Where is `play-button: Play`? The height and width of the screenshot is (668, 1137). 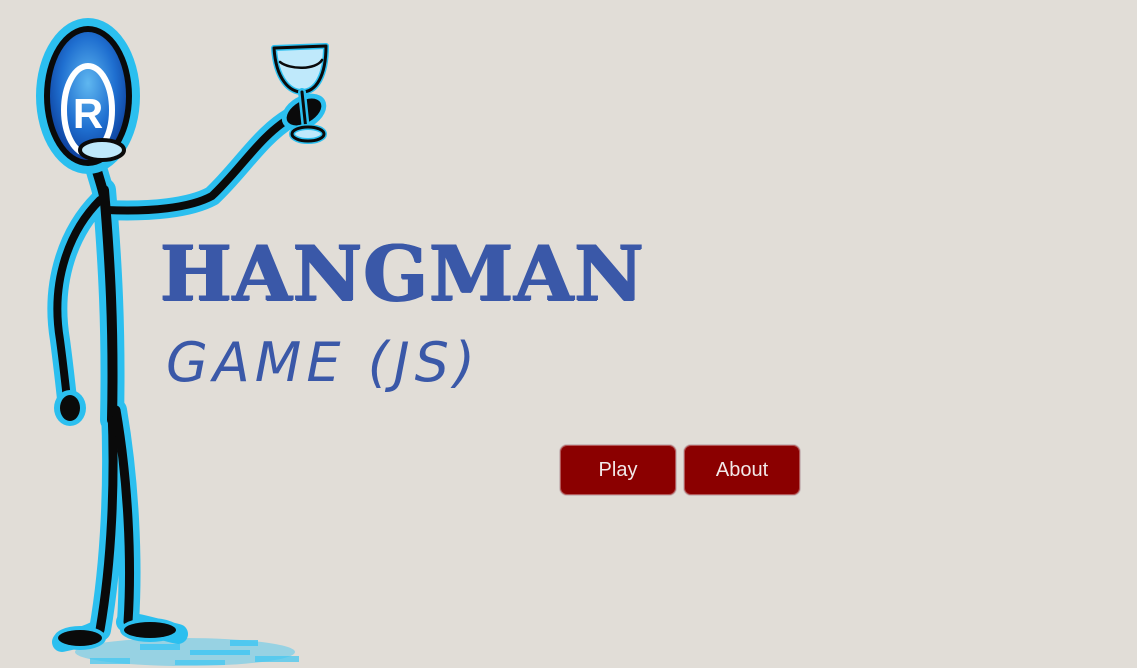 play-button: Play is located at coordinates (618, 470).